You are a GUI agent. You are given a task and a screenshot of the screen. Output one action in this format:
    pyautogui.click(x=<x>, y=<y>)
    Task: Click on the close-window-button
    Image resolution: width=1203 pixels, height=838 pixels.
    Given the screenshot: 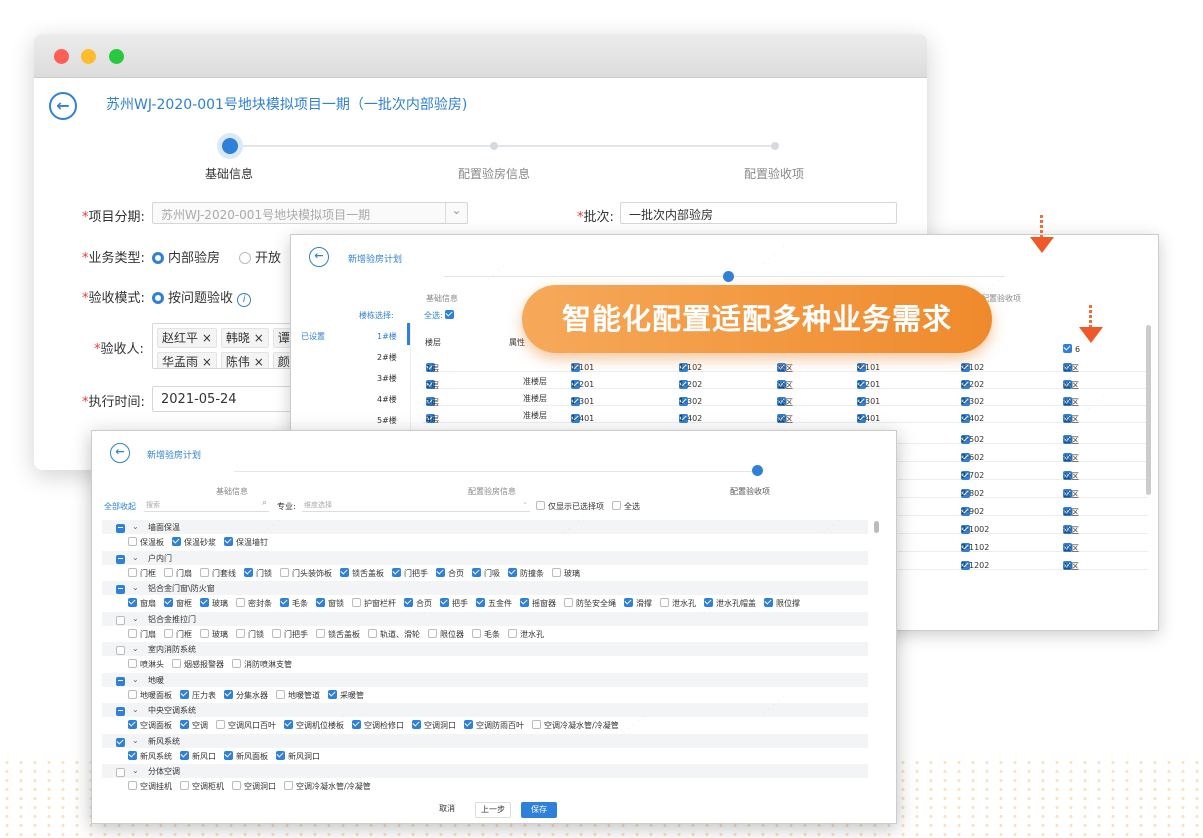 What is the action you would take?
    pyautogui.click(x=61, y=56)
    